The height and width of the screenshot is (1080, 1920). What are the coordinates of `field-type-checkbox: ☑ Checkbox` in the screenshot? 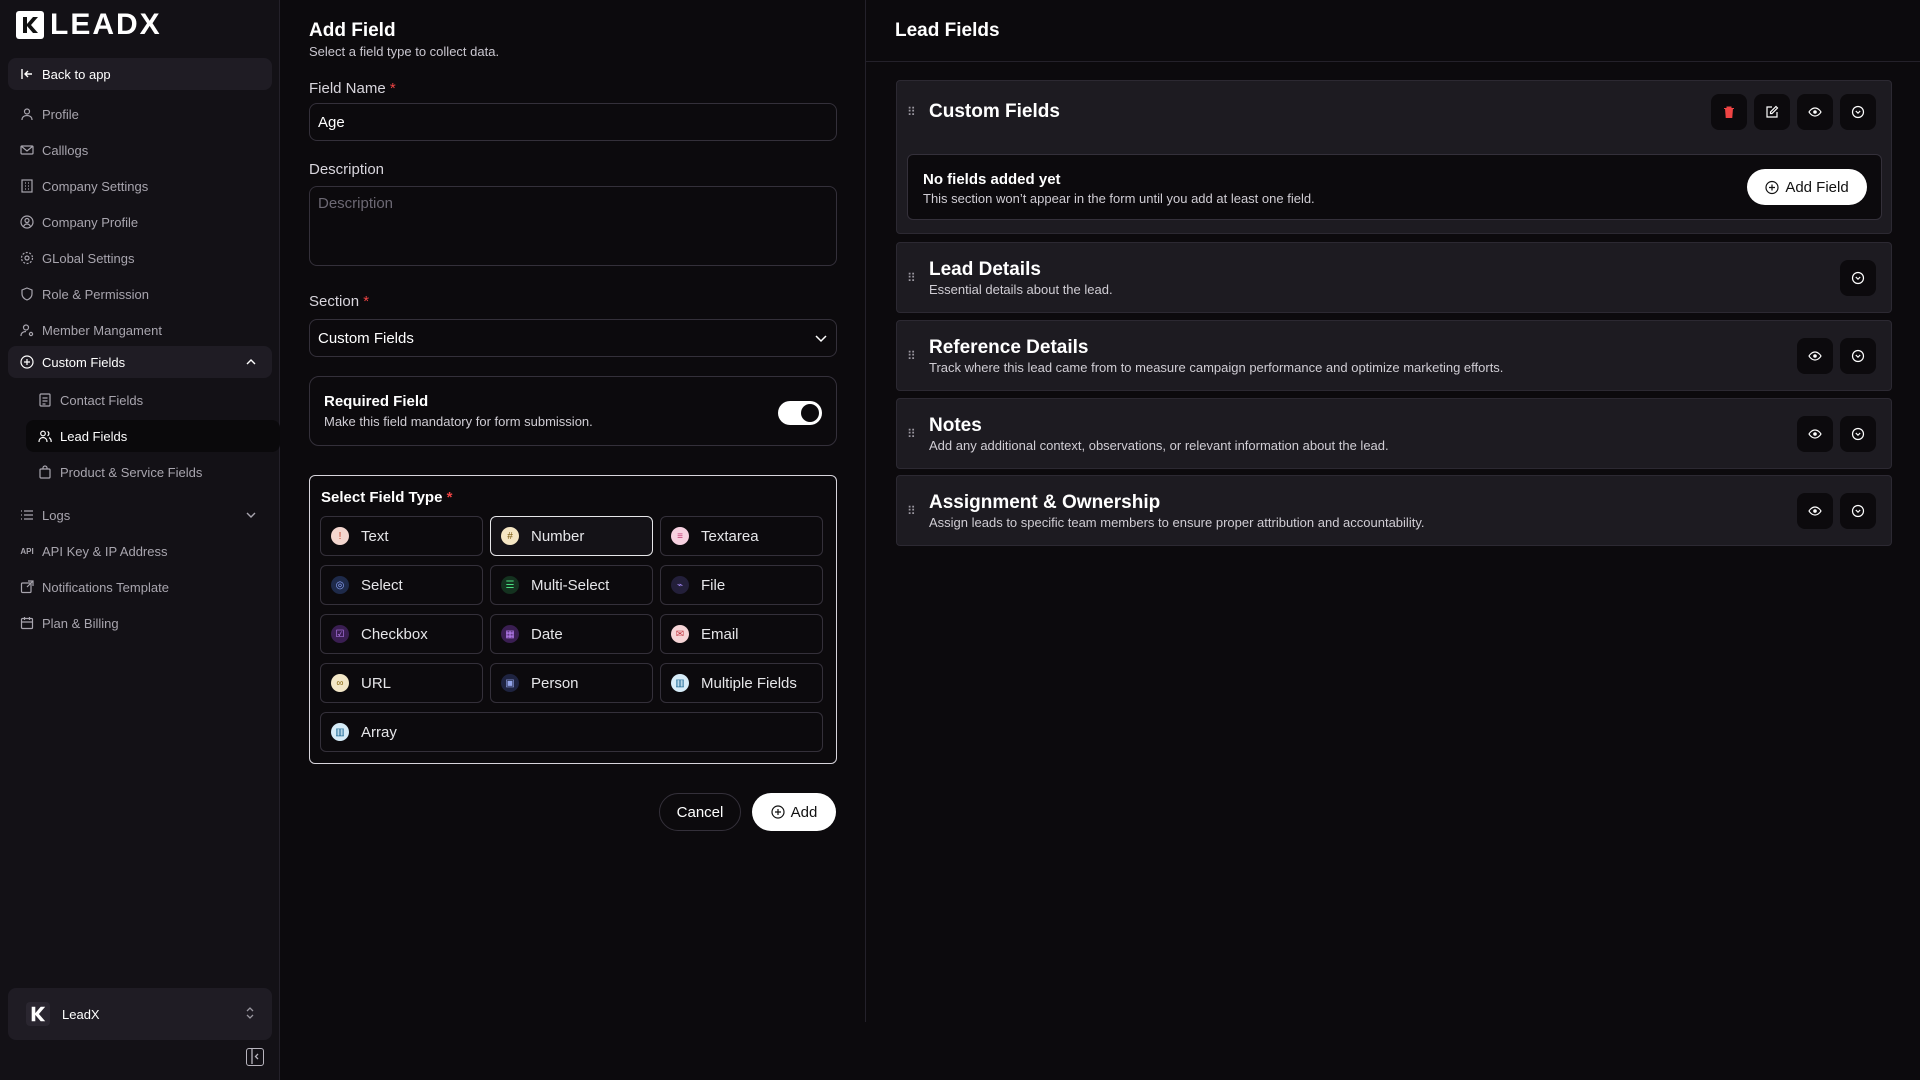 It's located at (401, 634).